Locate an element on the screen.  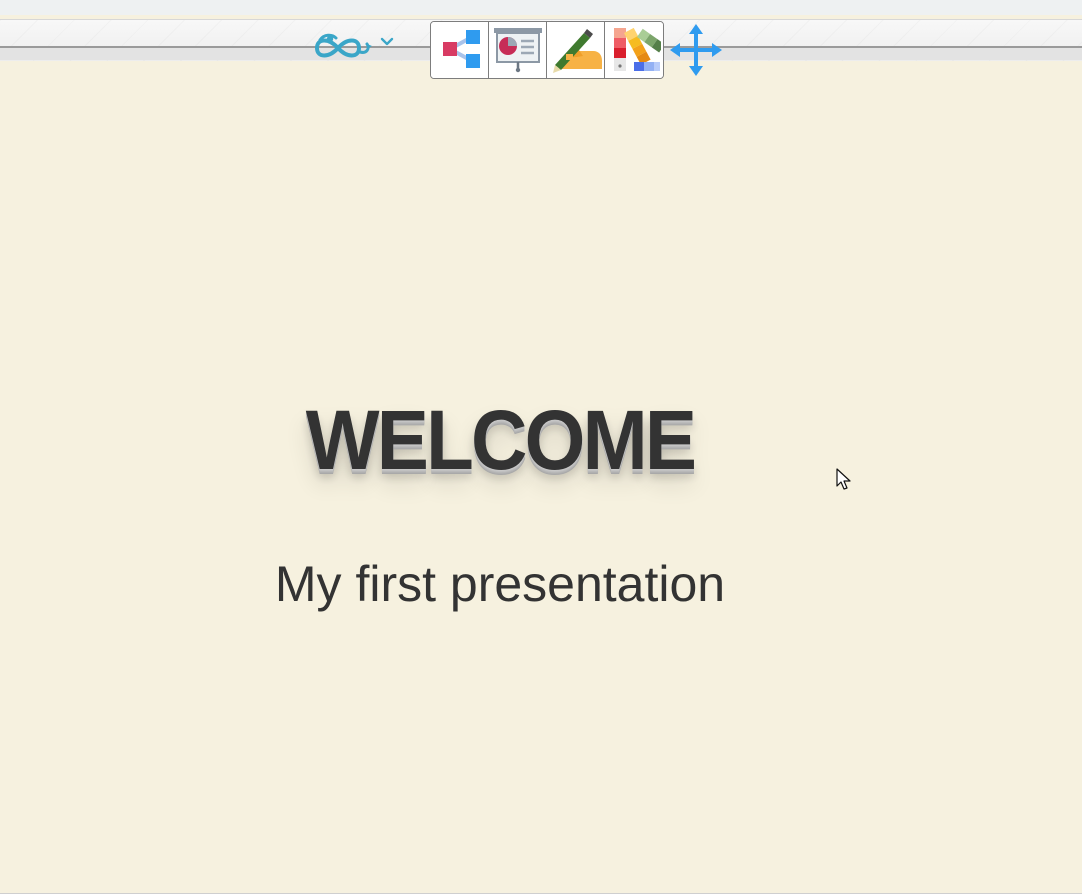
slide-title: WELCOME is located at coordinates (501, 440).